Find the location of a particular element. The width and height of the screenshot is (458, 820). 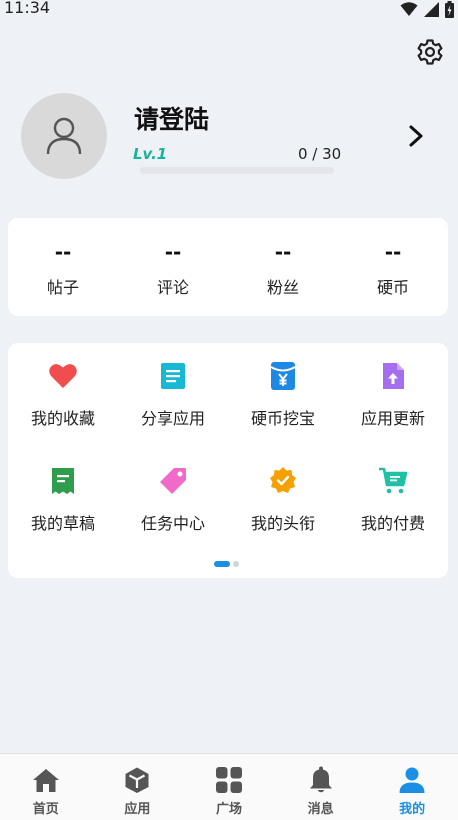

coin-envelope-icon is located at coordinates (283, 376).